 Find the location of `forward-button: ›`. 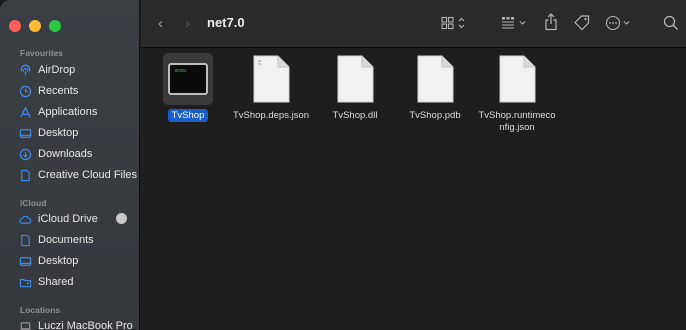

forward-button: › is located at coordinates (187, 23).